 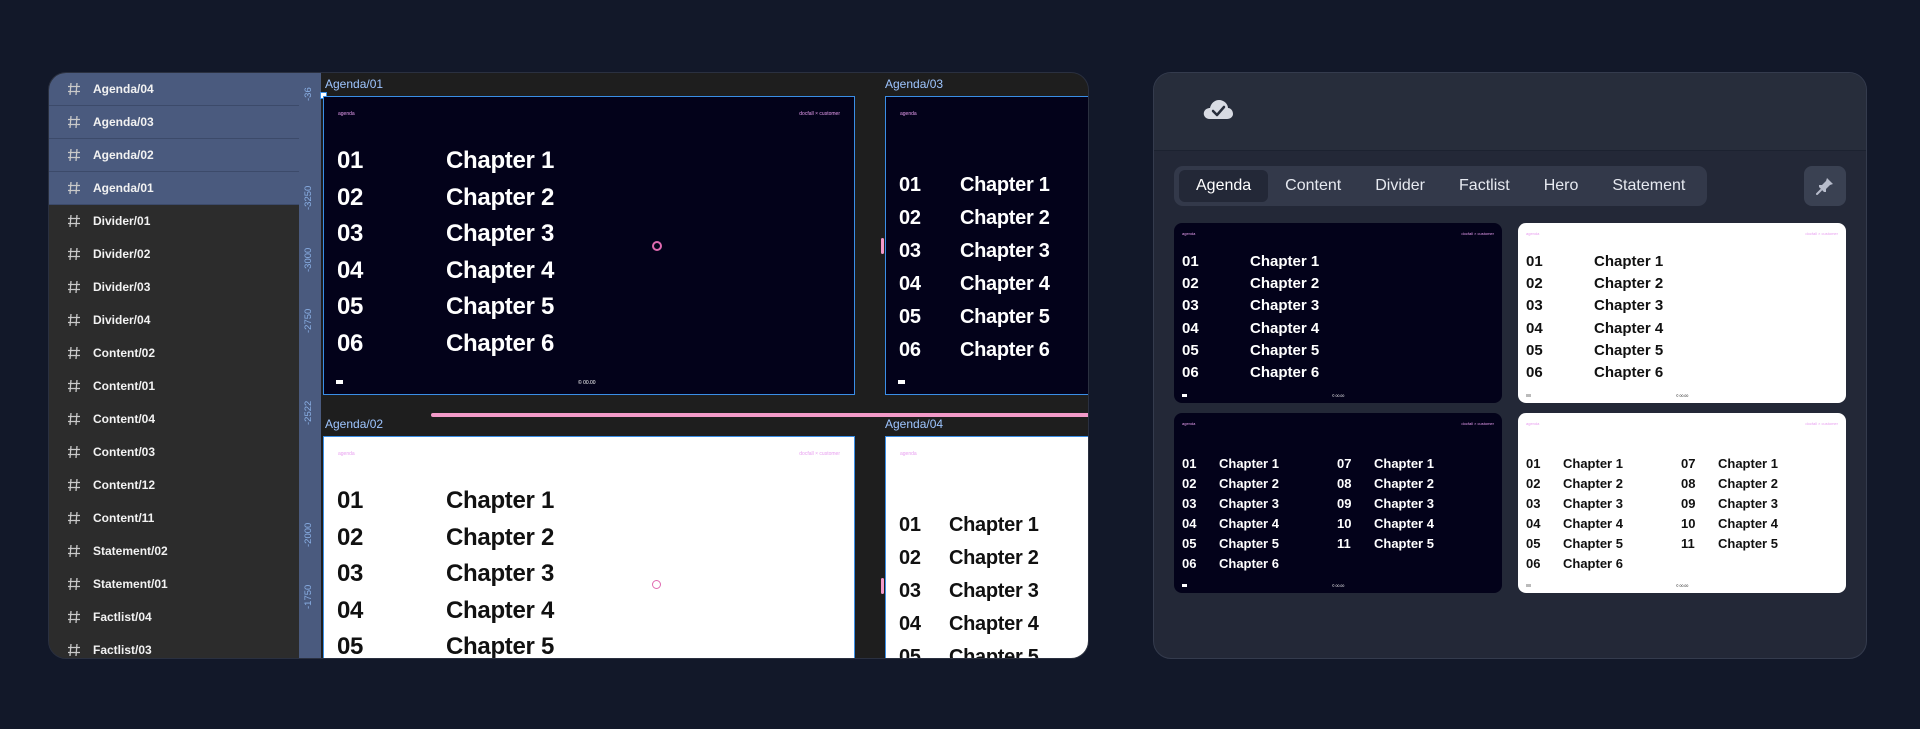 I want to click on frame-label-agenda03: Agenda/03, so click(x=914, y=84).